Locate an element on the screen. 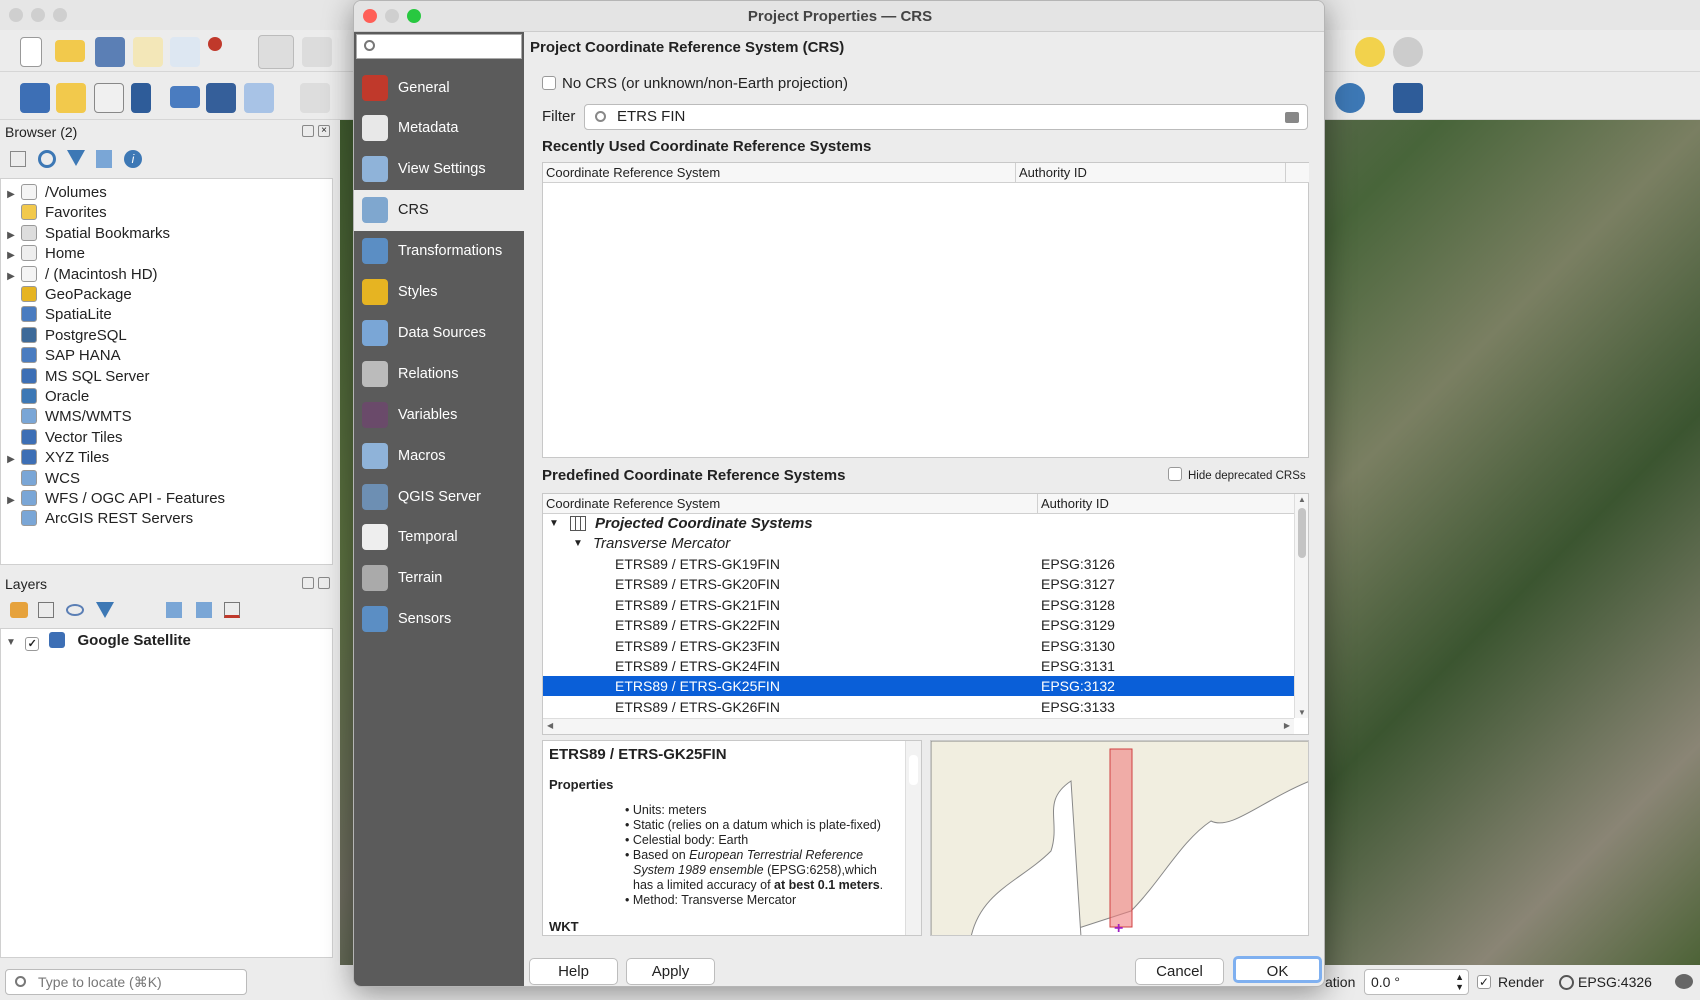 This screenshot has width=1700, height=1000. browser-item: WCS is located at coordinates (40, 479).